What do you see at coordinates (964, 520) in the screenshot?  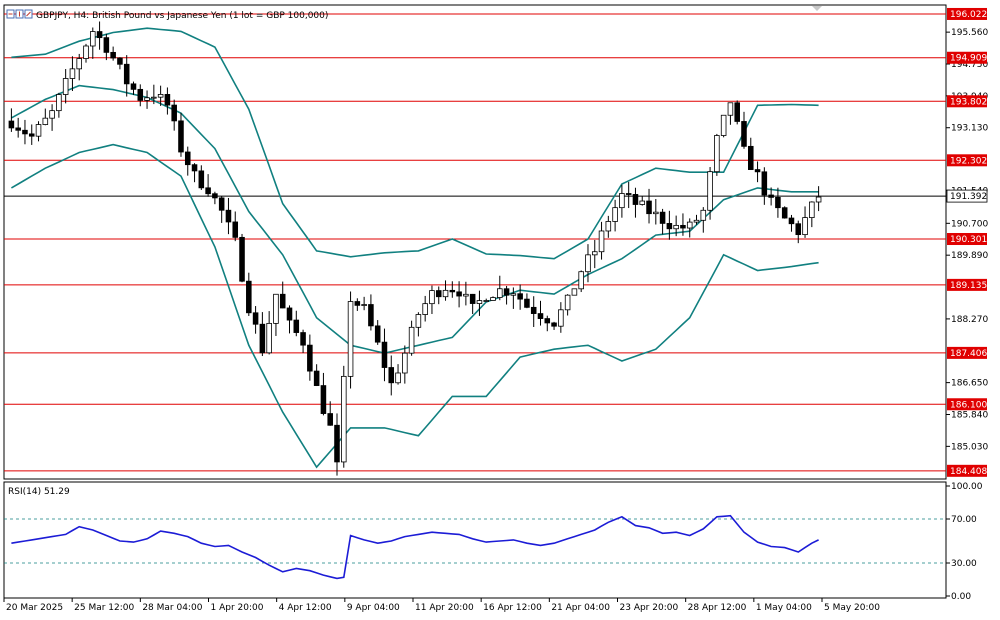 I see `rsi-y-tick-label: 70.00` at bounding box center [964, 520].